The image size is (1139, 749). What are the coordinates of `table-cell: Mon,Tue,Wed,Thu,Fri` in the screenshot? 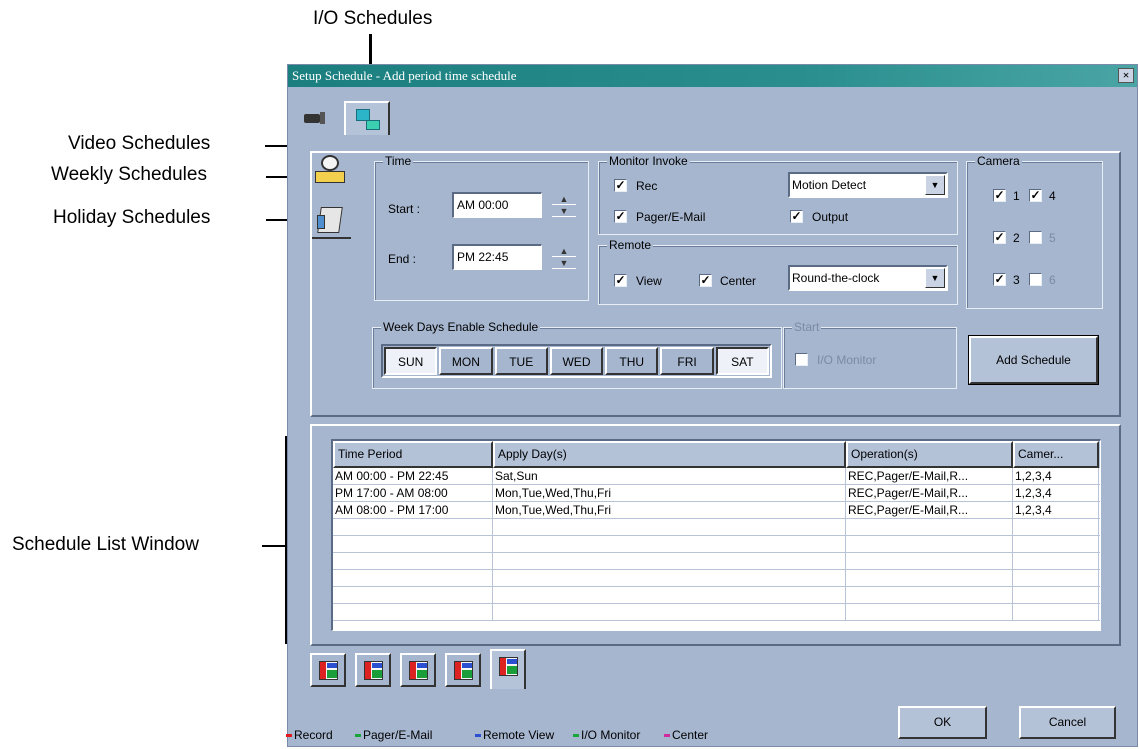 It's located at (669, 493).